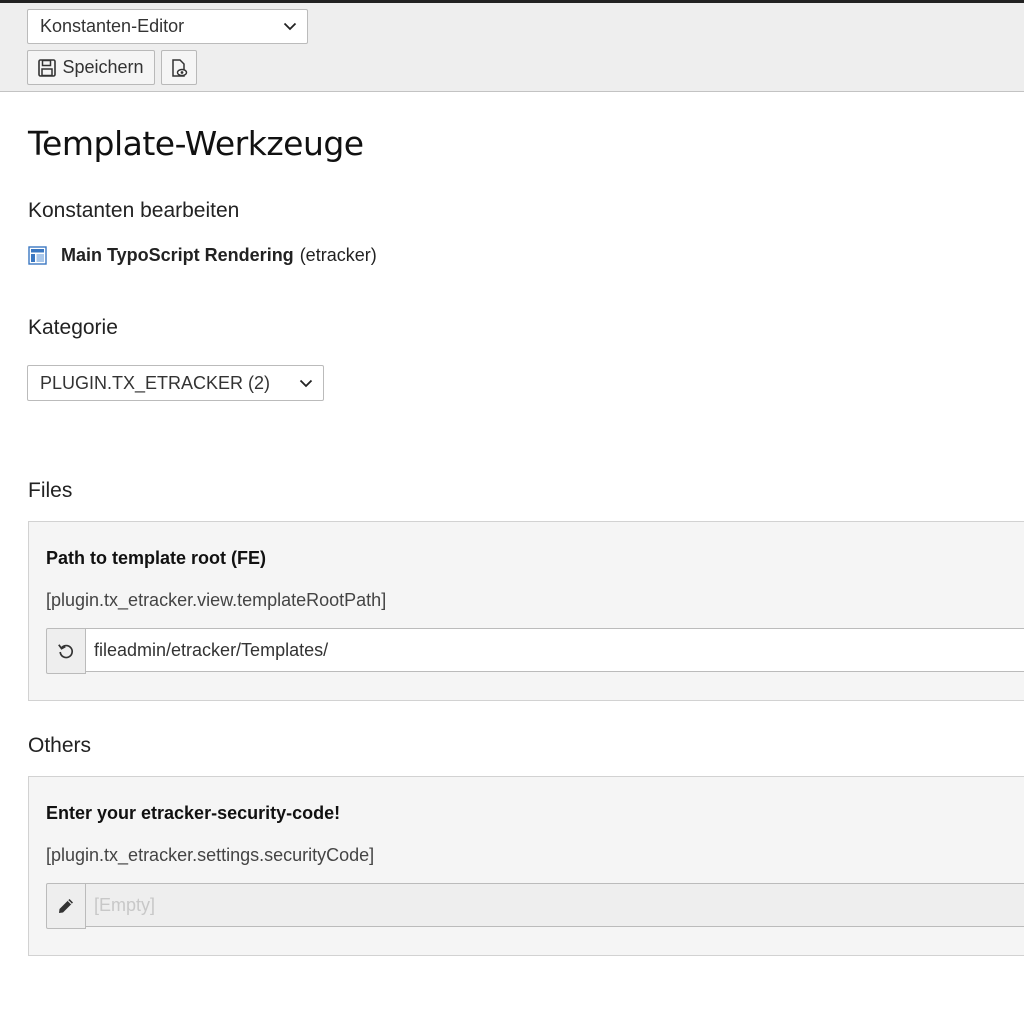 Image resolution: width=1024 pixels, height=1009 pixels. Describe the element at coordinates (73, 327) in the screenshot. I see `category-heading: Kategorie` at that location.